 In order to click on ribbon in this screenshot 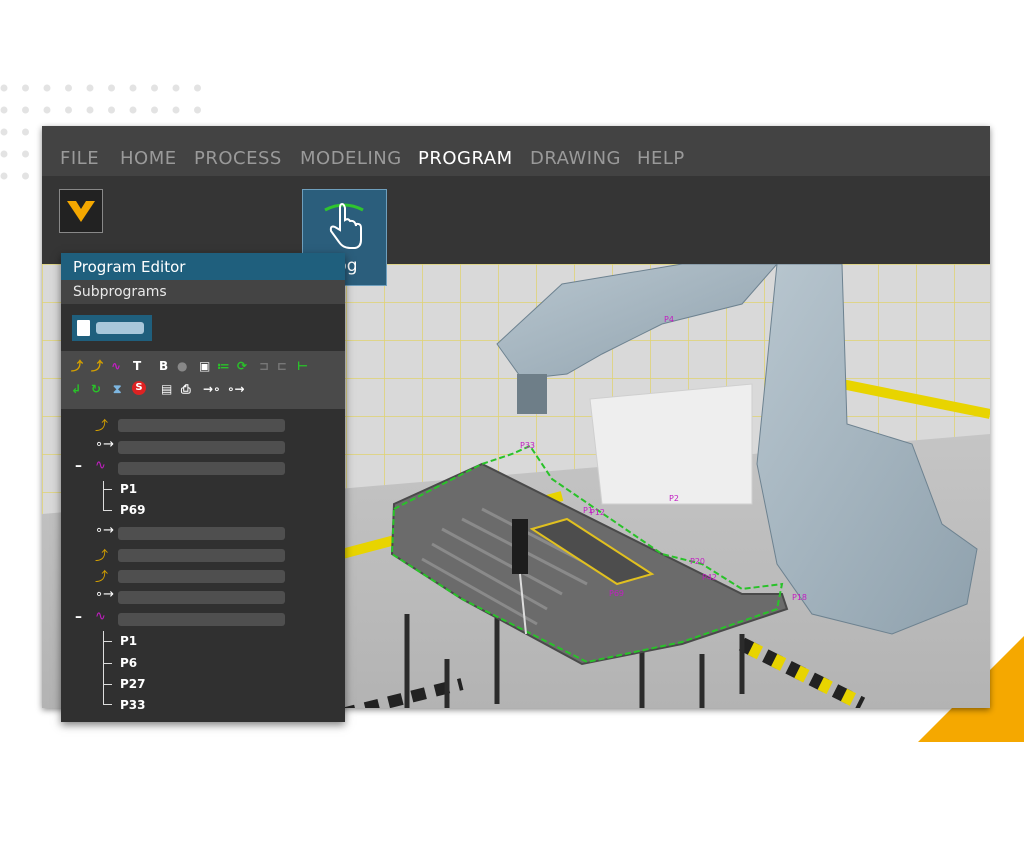, I will do `click(516, 220)`.